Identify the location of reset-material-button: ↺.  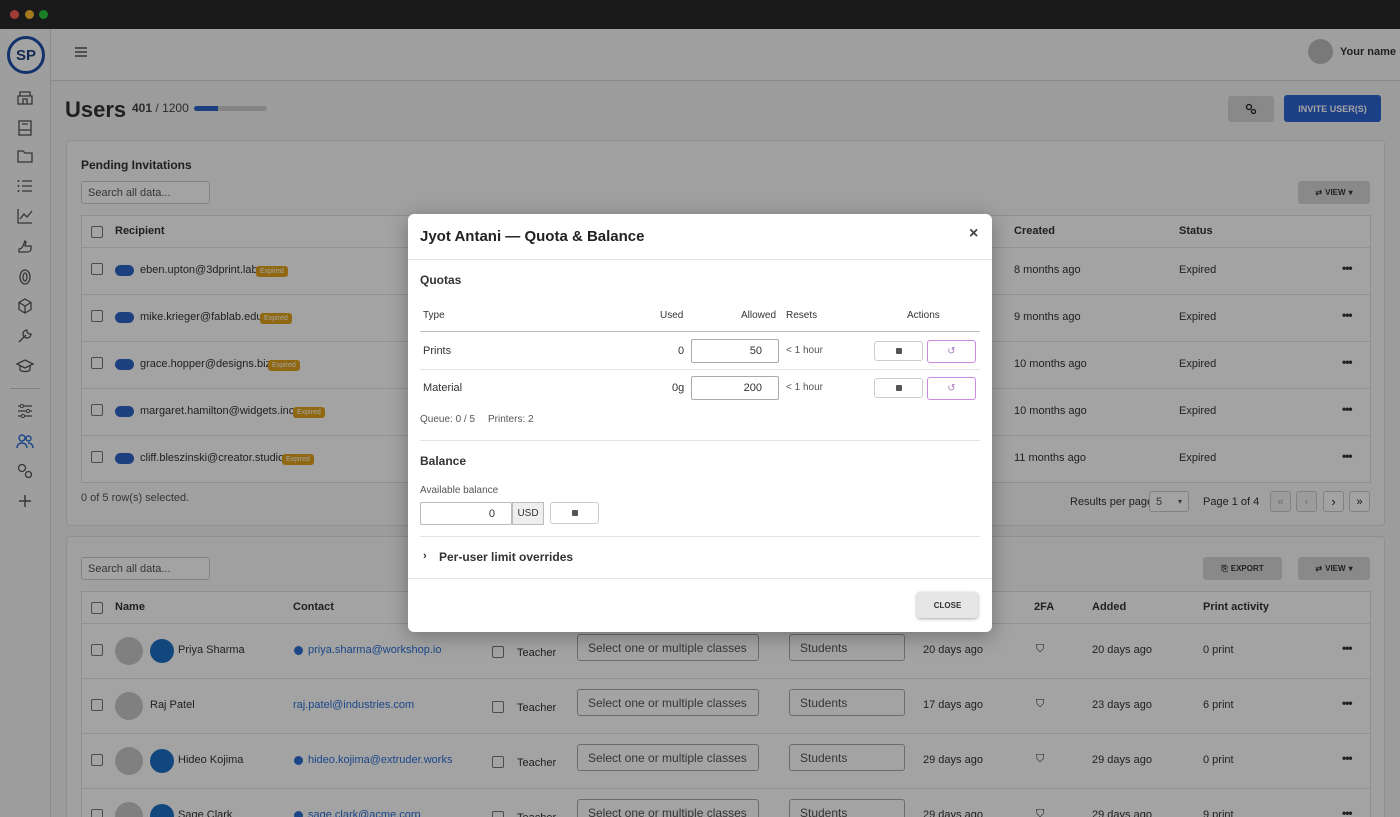
(951, 388).